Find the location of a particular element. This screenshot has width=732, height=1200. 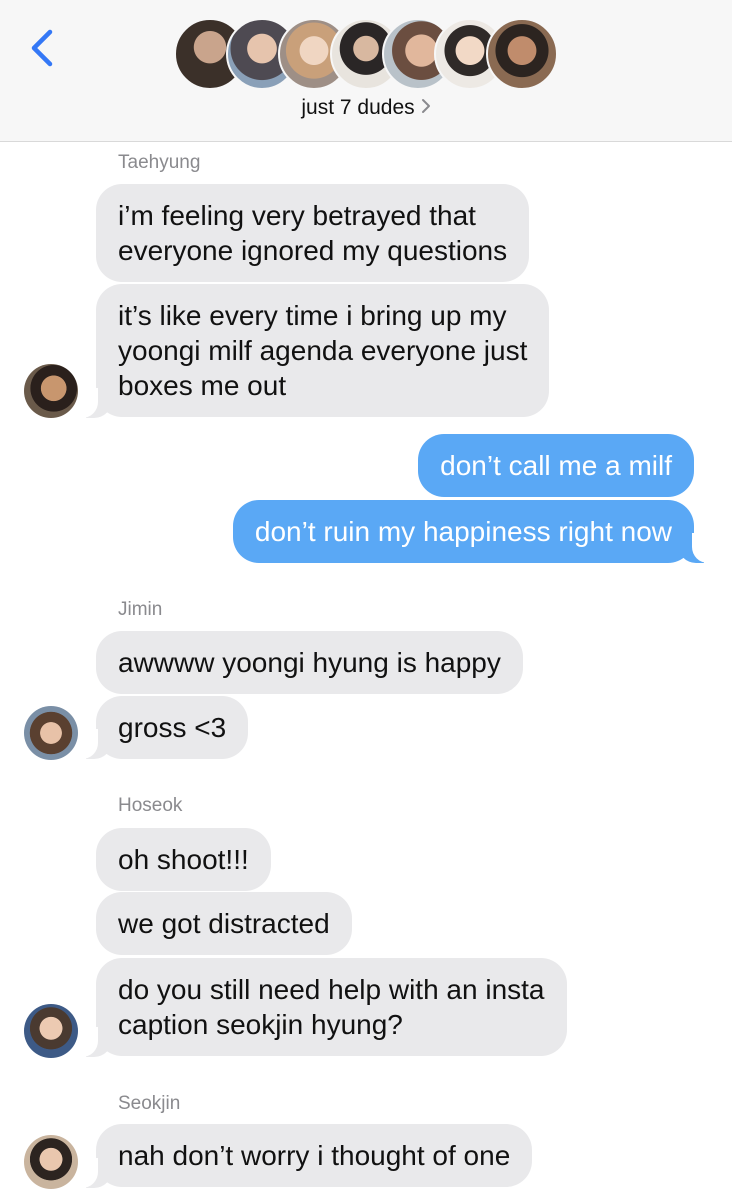

sender-name: Jimin is located at coordinates (140, 609).